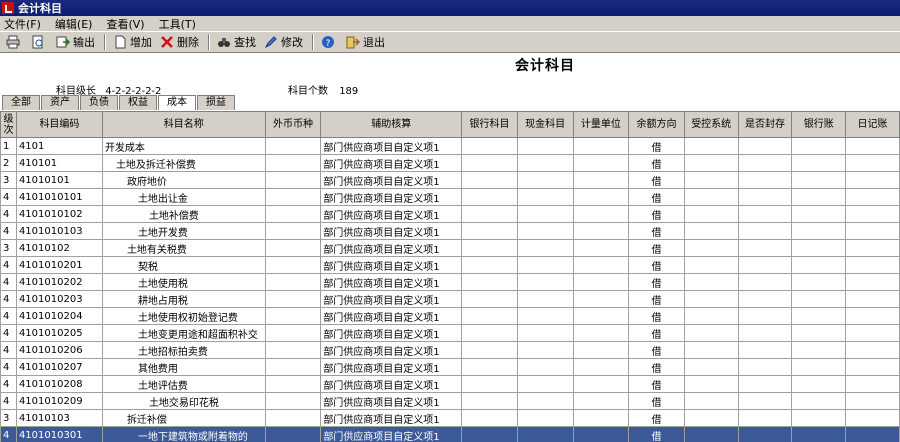 The image size is (900, 442). What do you see at coordinates (183, 124) in the screenshot?
I see `column-header: 科目名称` at bounding box center [183, 124].